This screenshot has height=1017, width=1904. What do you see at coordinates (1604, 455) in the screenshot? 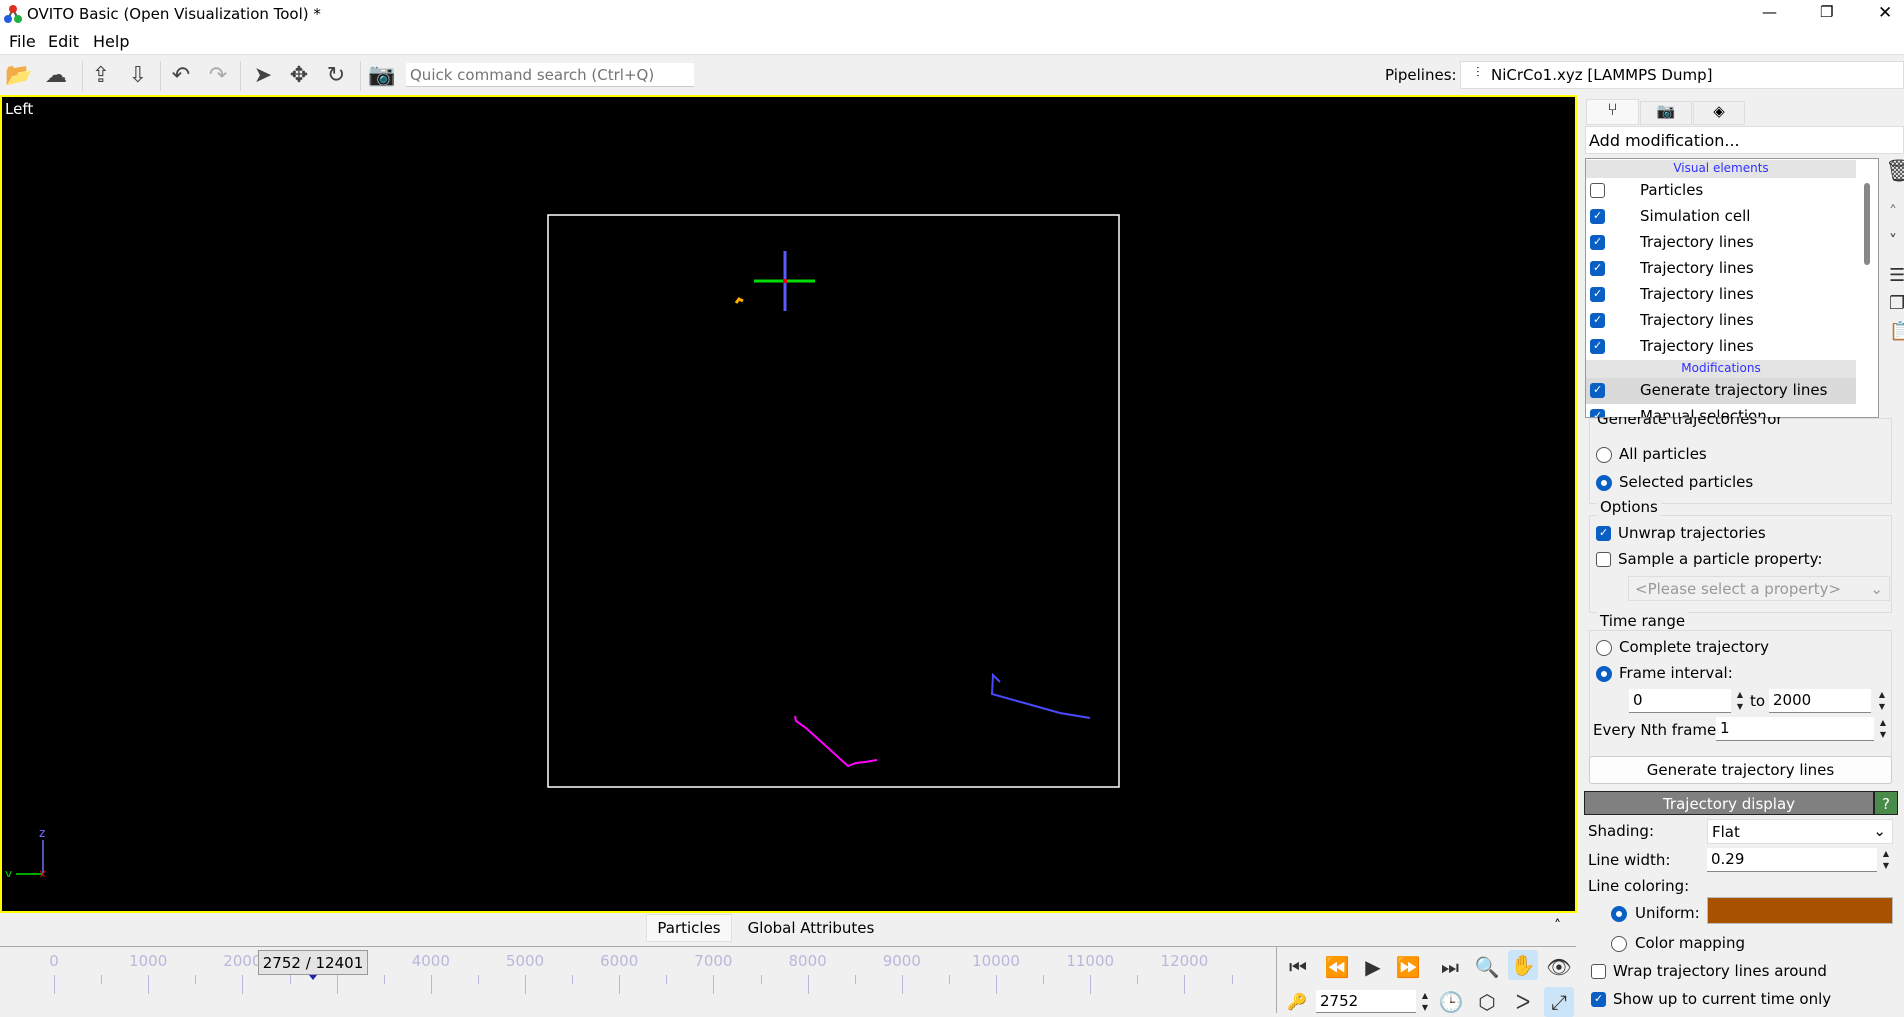
I see `all-particles-radio` at bounding box center [1604, 455].